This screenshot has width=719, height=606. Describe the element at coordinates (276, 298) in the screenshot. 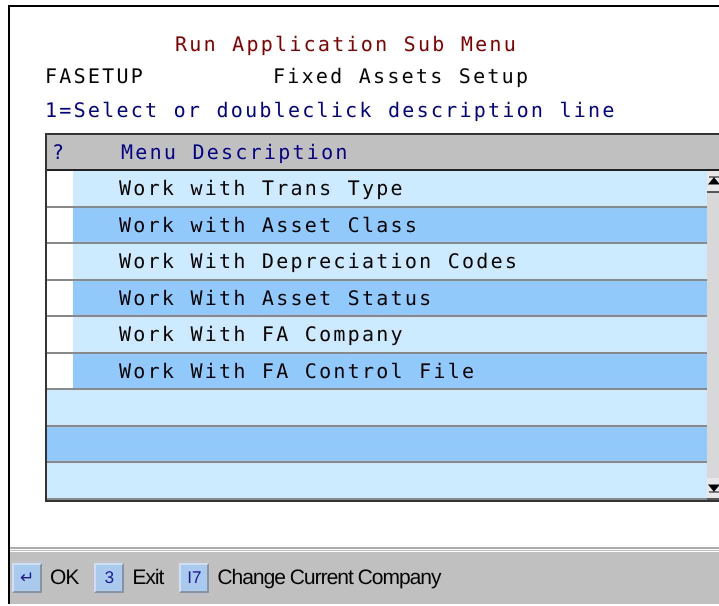

I see `menu-description: Work With Asset Status` at that location.